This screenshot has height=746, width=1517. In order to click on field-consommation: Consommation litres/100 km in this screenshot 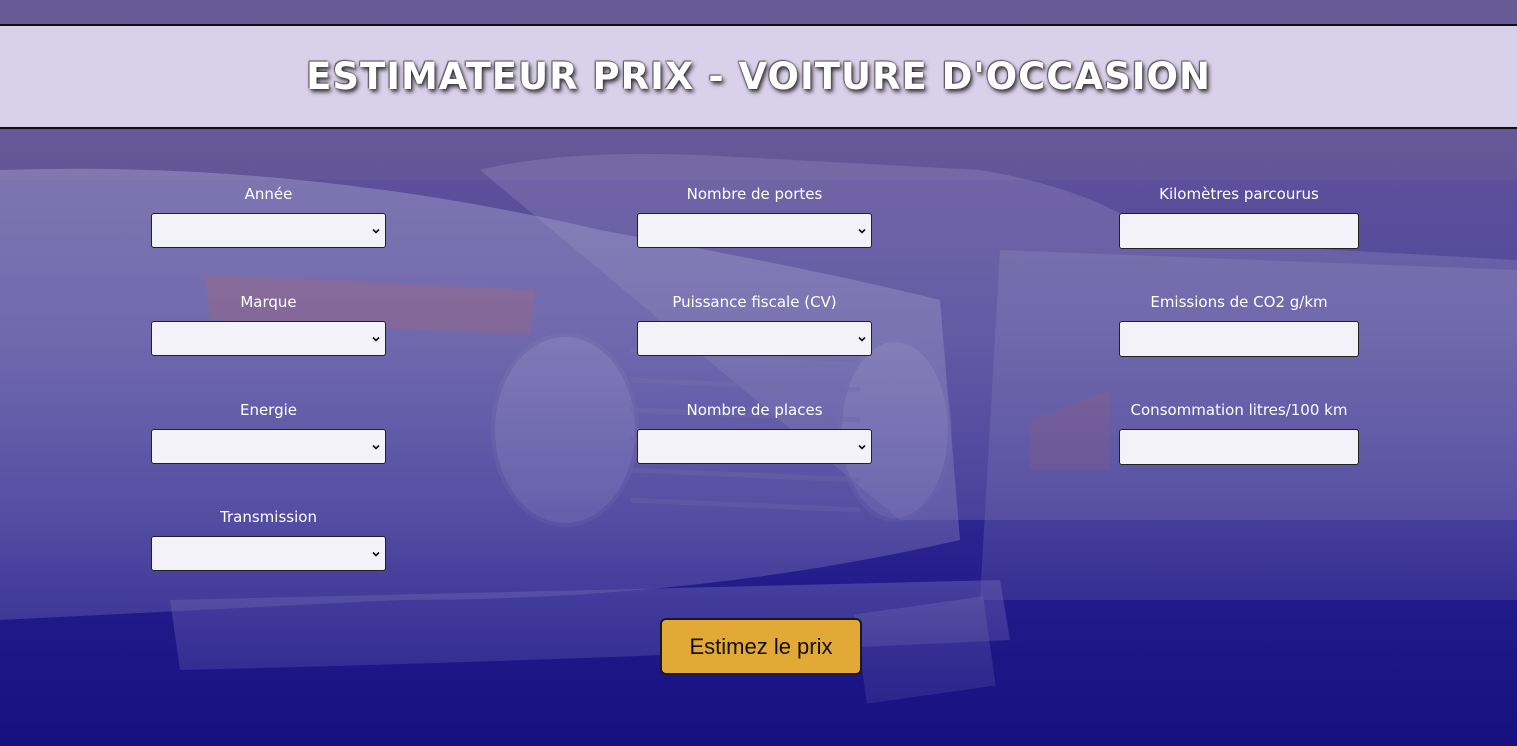, I will do `click(1239, 433)`.